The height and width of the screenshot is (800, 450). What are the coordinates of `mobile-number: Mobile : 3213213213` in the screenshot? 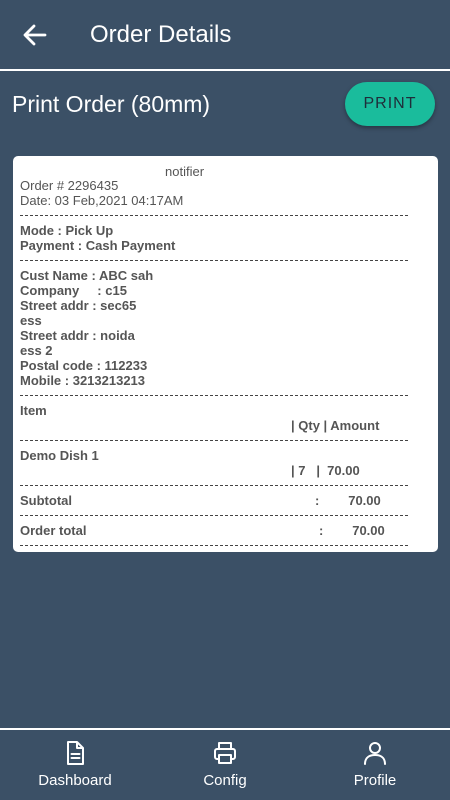 It's located at (83, 380).